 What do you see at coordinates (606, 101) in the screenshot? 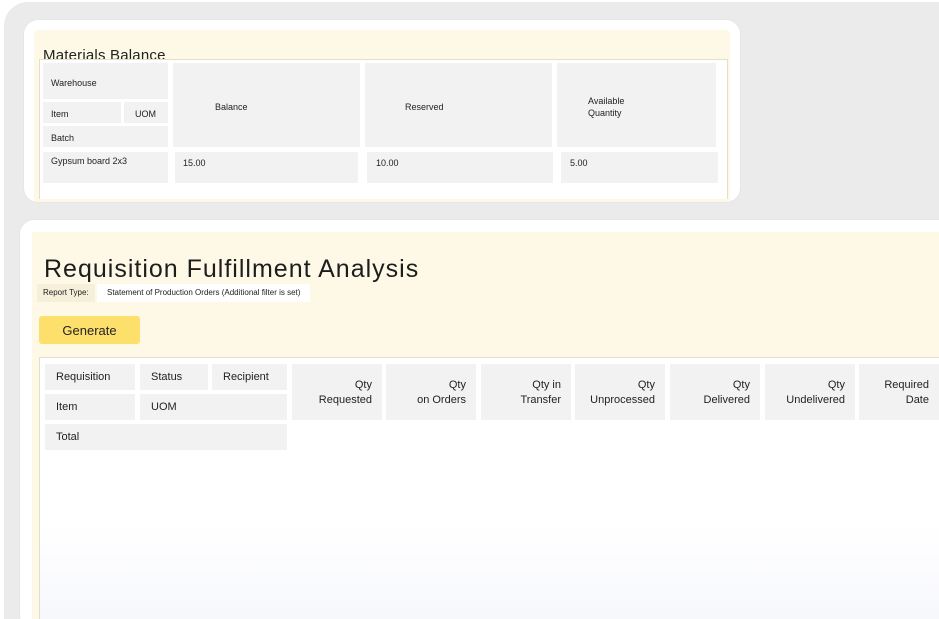
I see `header-available-label-1: Available` at bounding box center [606, 101].